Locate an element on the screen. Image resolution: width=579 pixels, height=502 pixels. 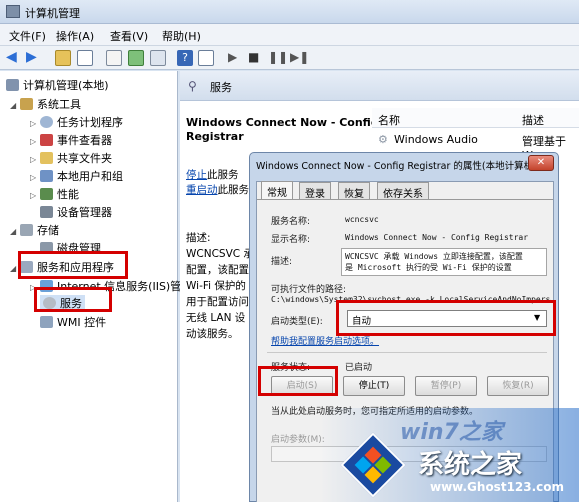
action-pane-icon is located at coordinates (206, 58).